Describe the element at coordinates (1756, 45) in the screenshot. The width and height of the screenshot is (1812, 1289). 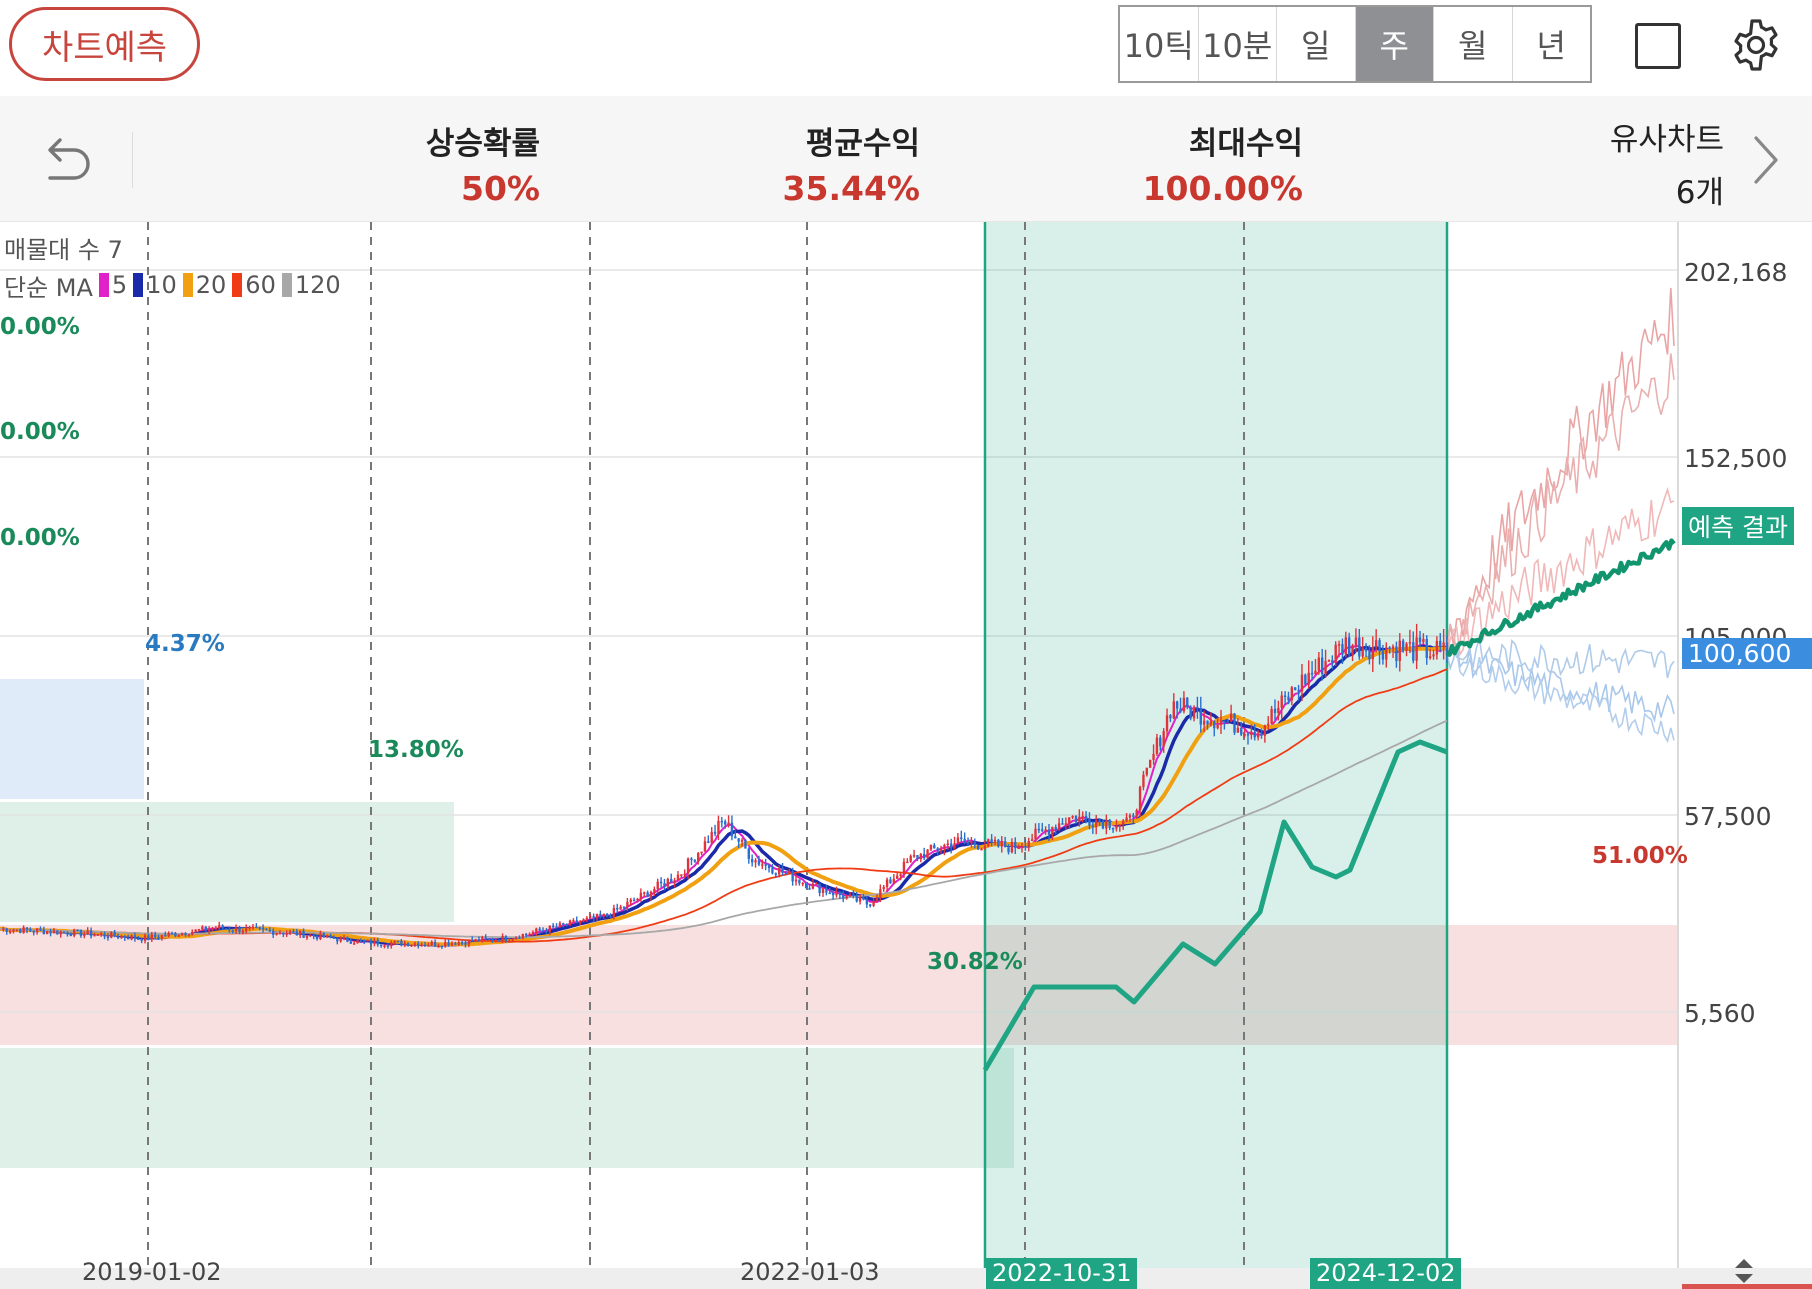
I see `gear-icon` at that location.